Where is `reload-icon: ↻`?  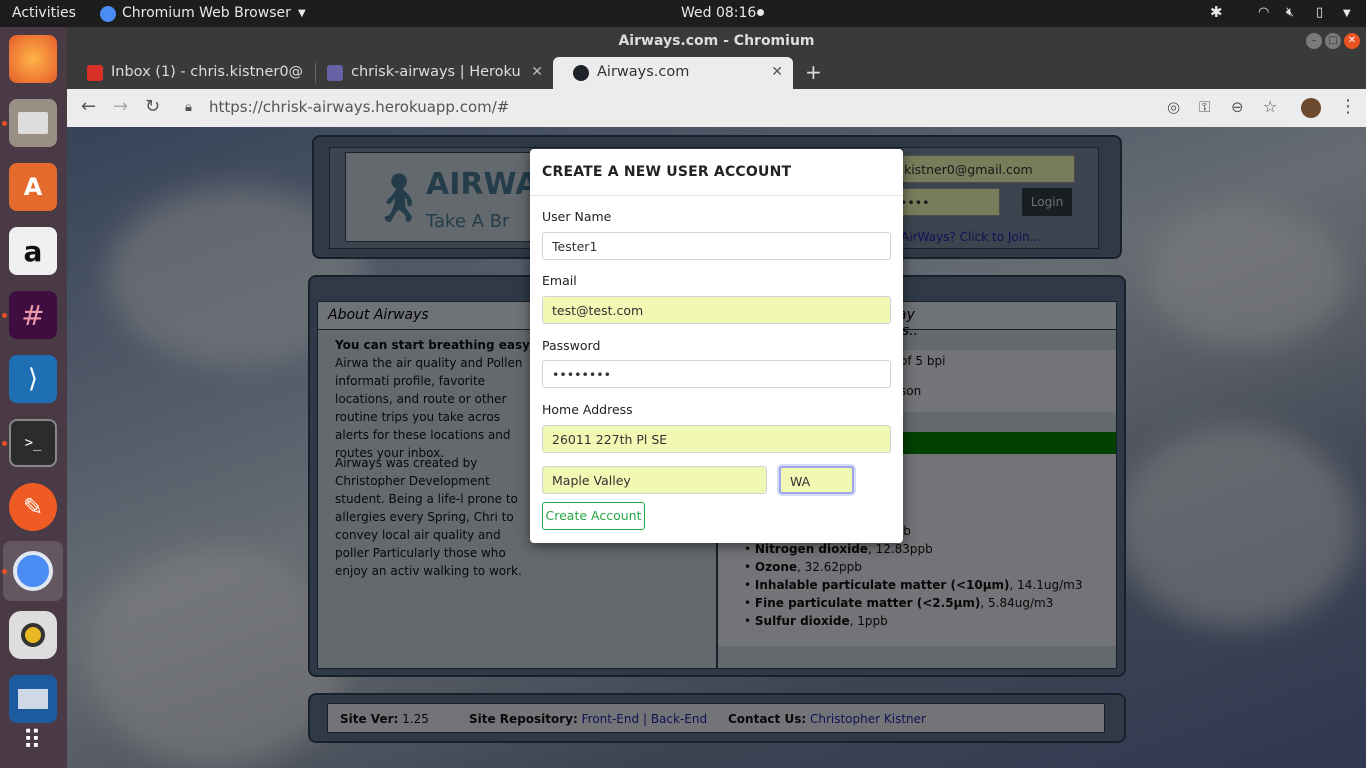
reload-icon: ↻ is located at coordinates (152, 106).